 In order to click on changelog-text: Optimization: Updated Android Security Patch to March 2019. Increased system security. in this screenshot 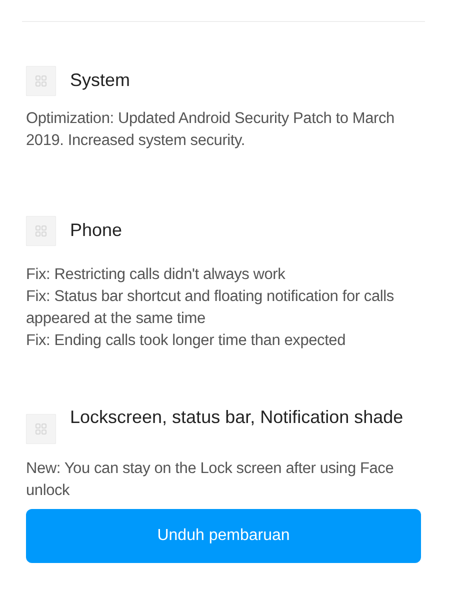, I will do `click(211, 130)`.